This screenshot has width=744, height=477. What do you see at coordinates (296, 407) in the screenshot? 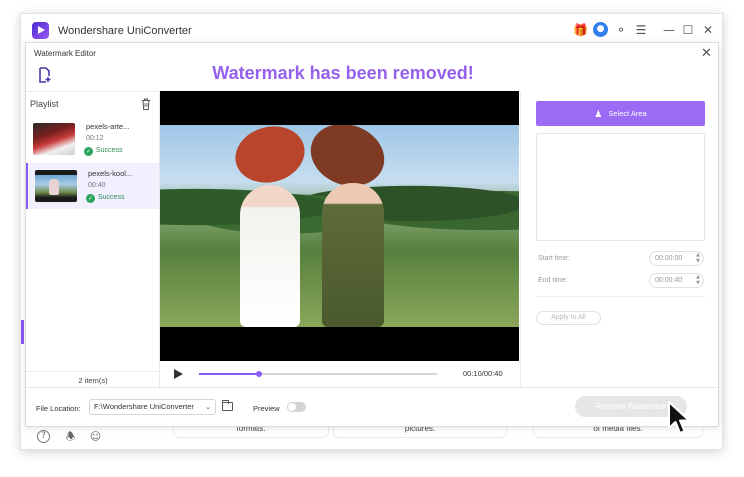
I see `preview-toggle` at bounding box center [296, 407].